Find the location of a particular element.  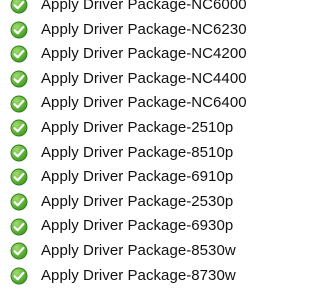

list-item: Apply Driver Package-6930p is located at coordinates (141, 226).